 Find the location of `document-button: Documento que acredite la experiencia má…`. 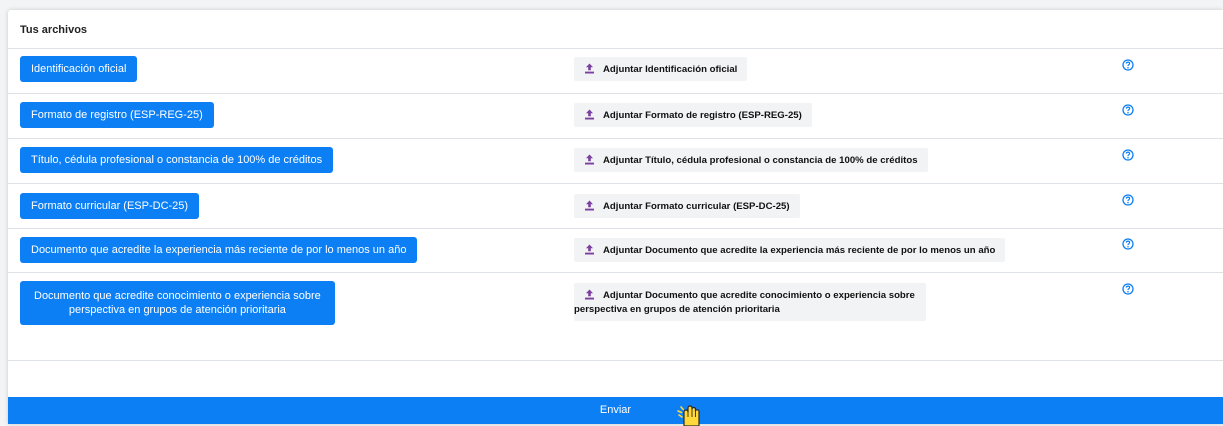

document-button: Documento que acredite la experiencia má… is located at coordinates (219, 250).